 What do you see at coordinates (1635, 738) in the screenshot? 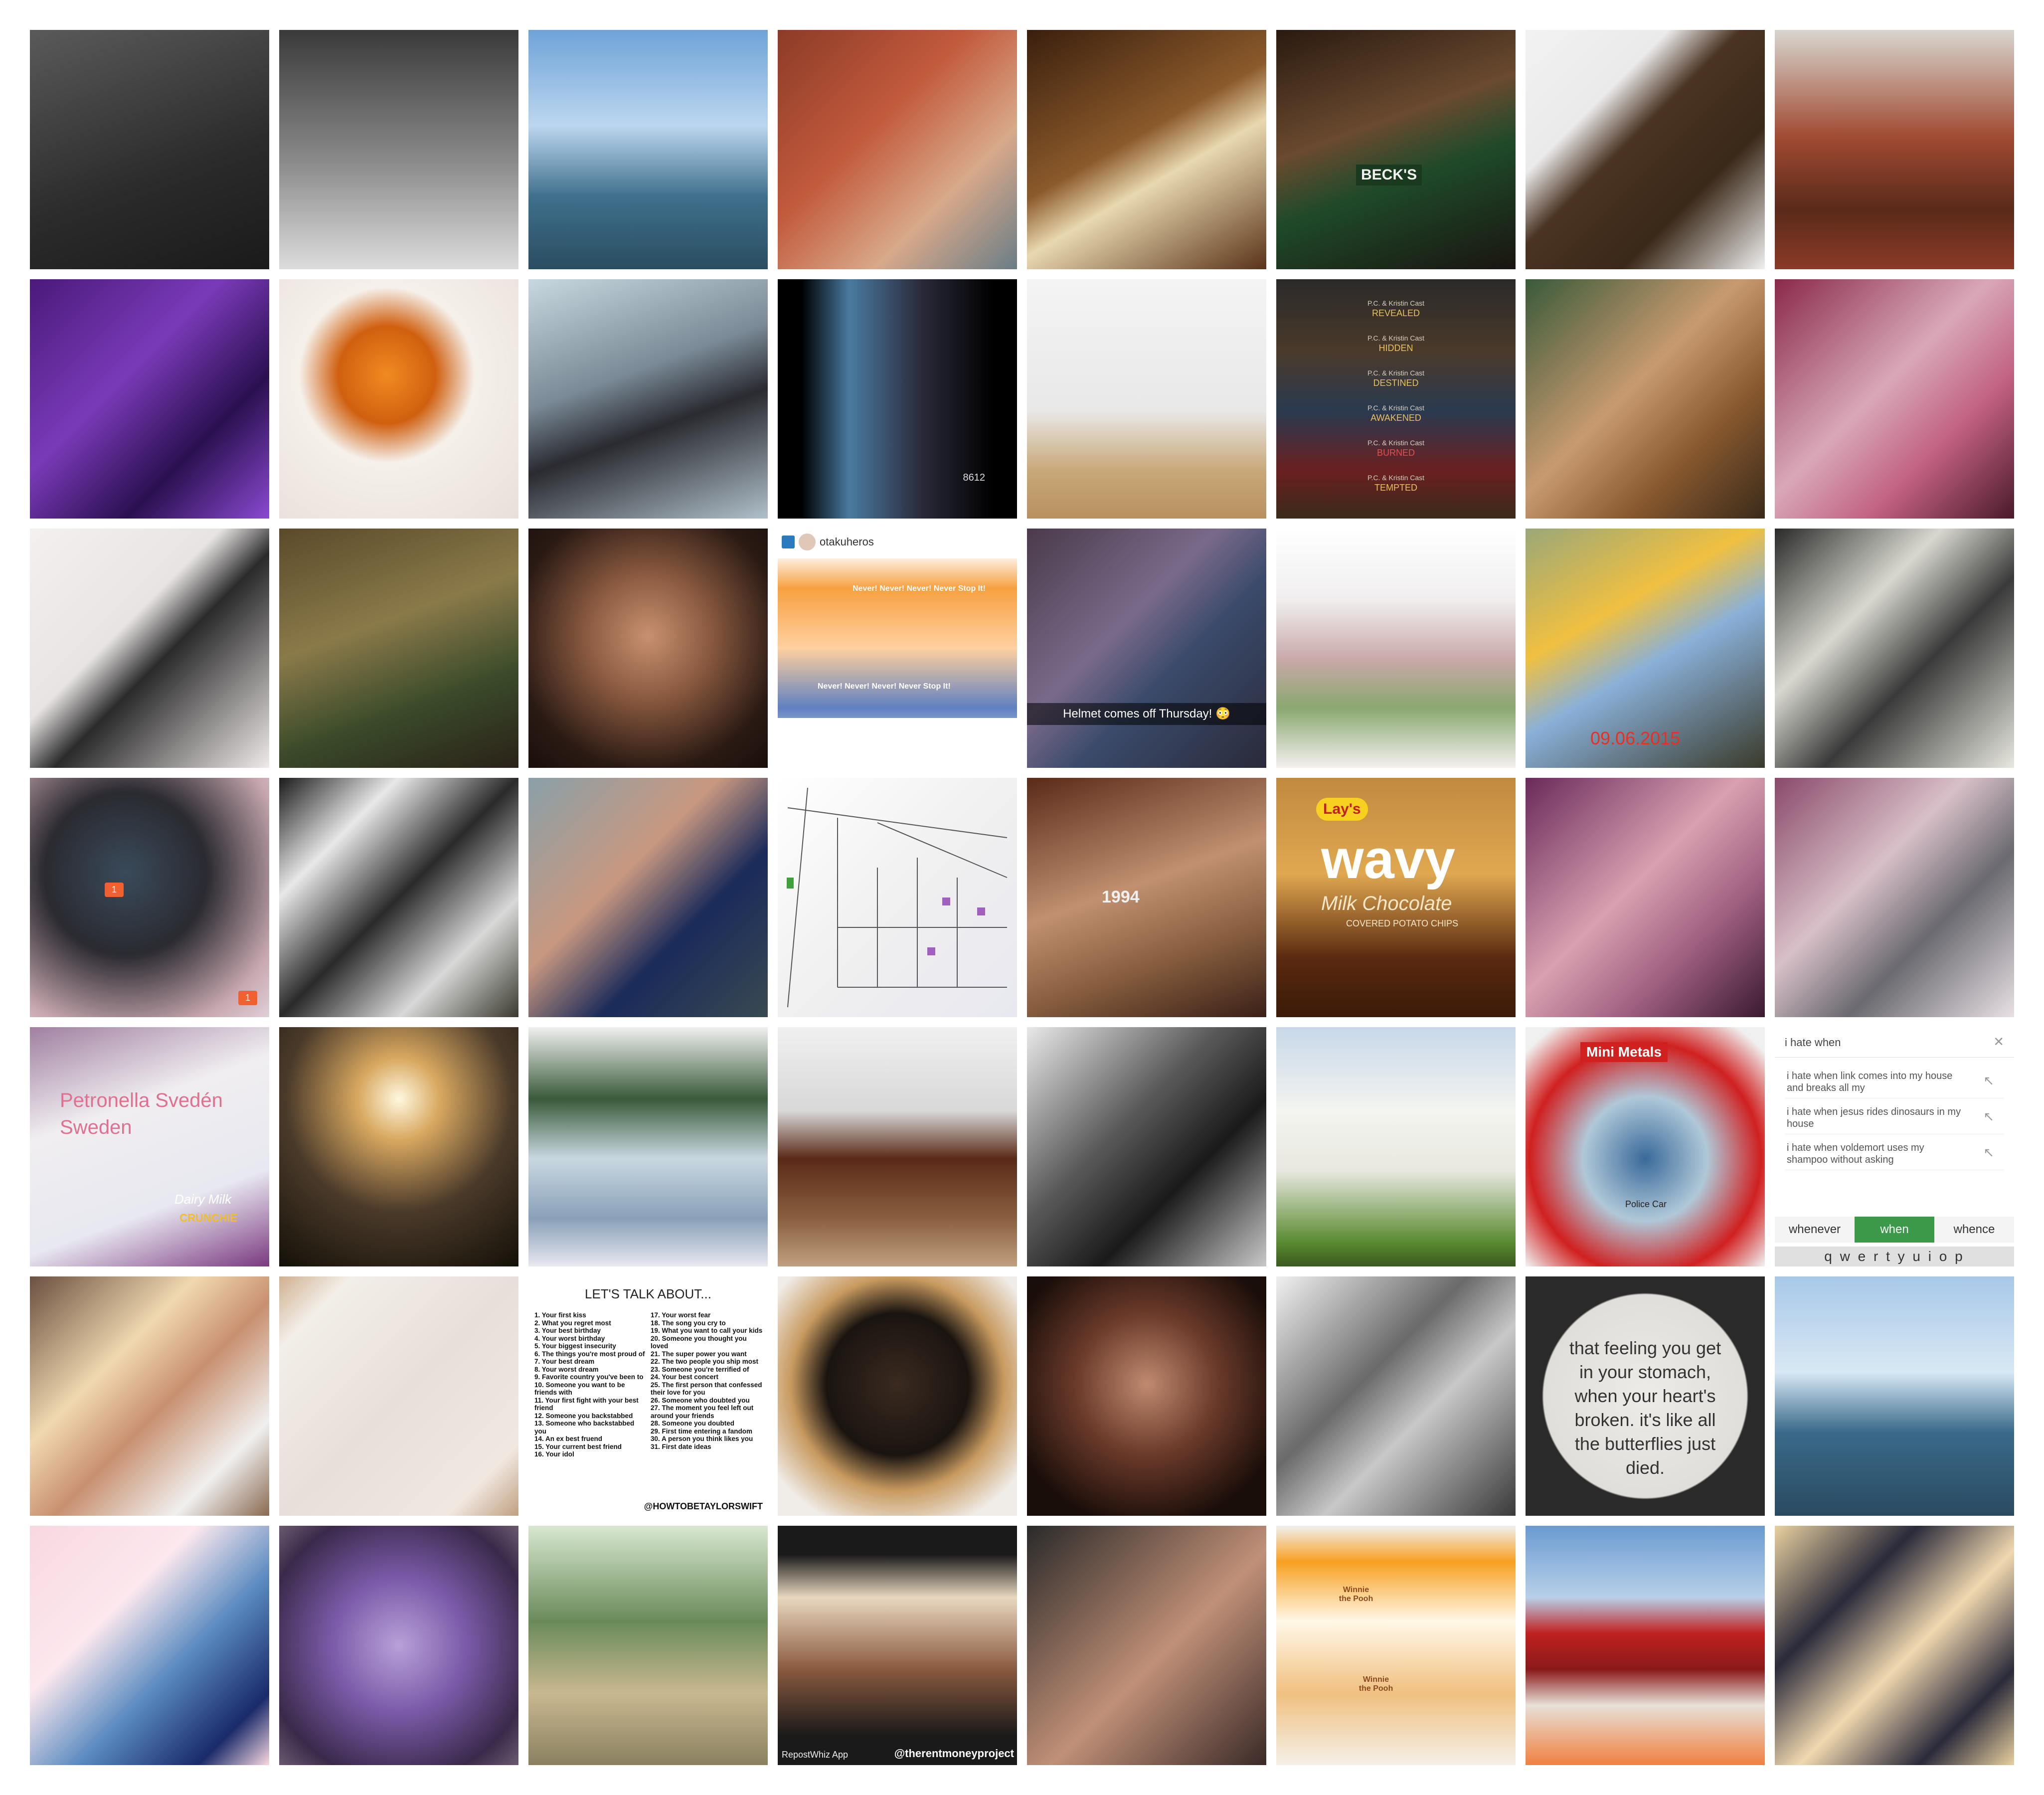
I see `date-stamp: 09.06.2015` at bounding box center [1635, 738].